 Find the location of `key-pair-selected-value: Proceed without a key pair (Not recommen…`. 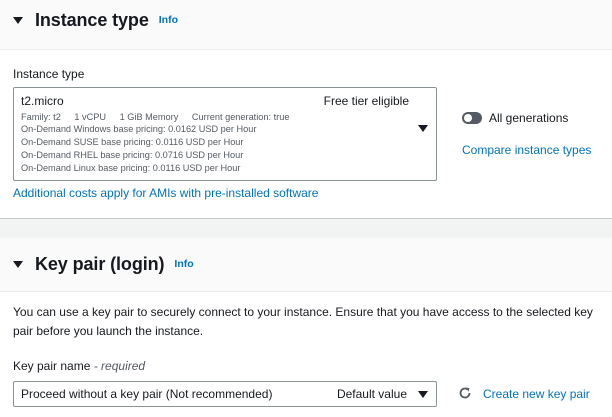

key-pair-selected-value: Proceed without a key pair (Not recommen… is located at coordinates (147, 394).